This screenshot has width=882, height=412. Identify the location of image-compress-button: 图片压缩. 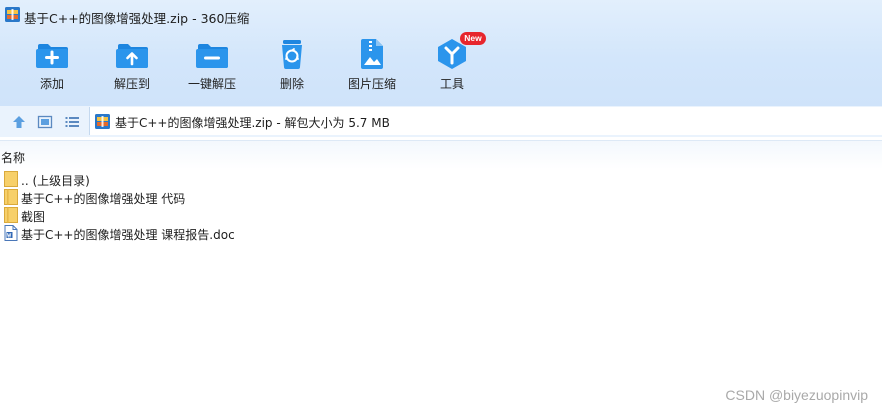
(372, 68).